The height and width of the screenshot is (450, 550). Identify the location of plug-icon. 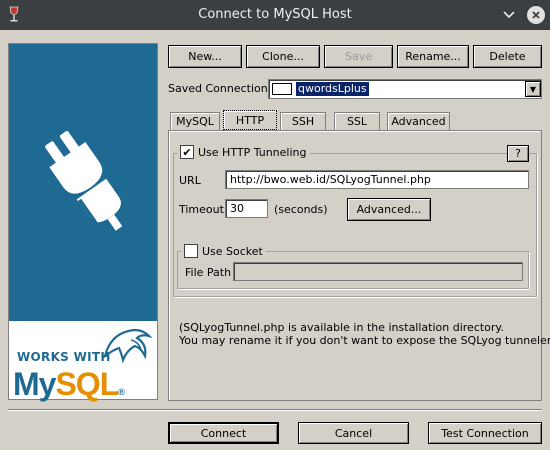
(84, 181).